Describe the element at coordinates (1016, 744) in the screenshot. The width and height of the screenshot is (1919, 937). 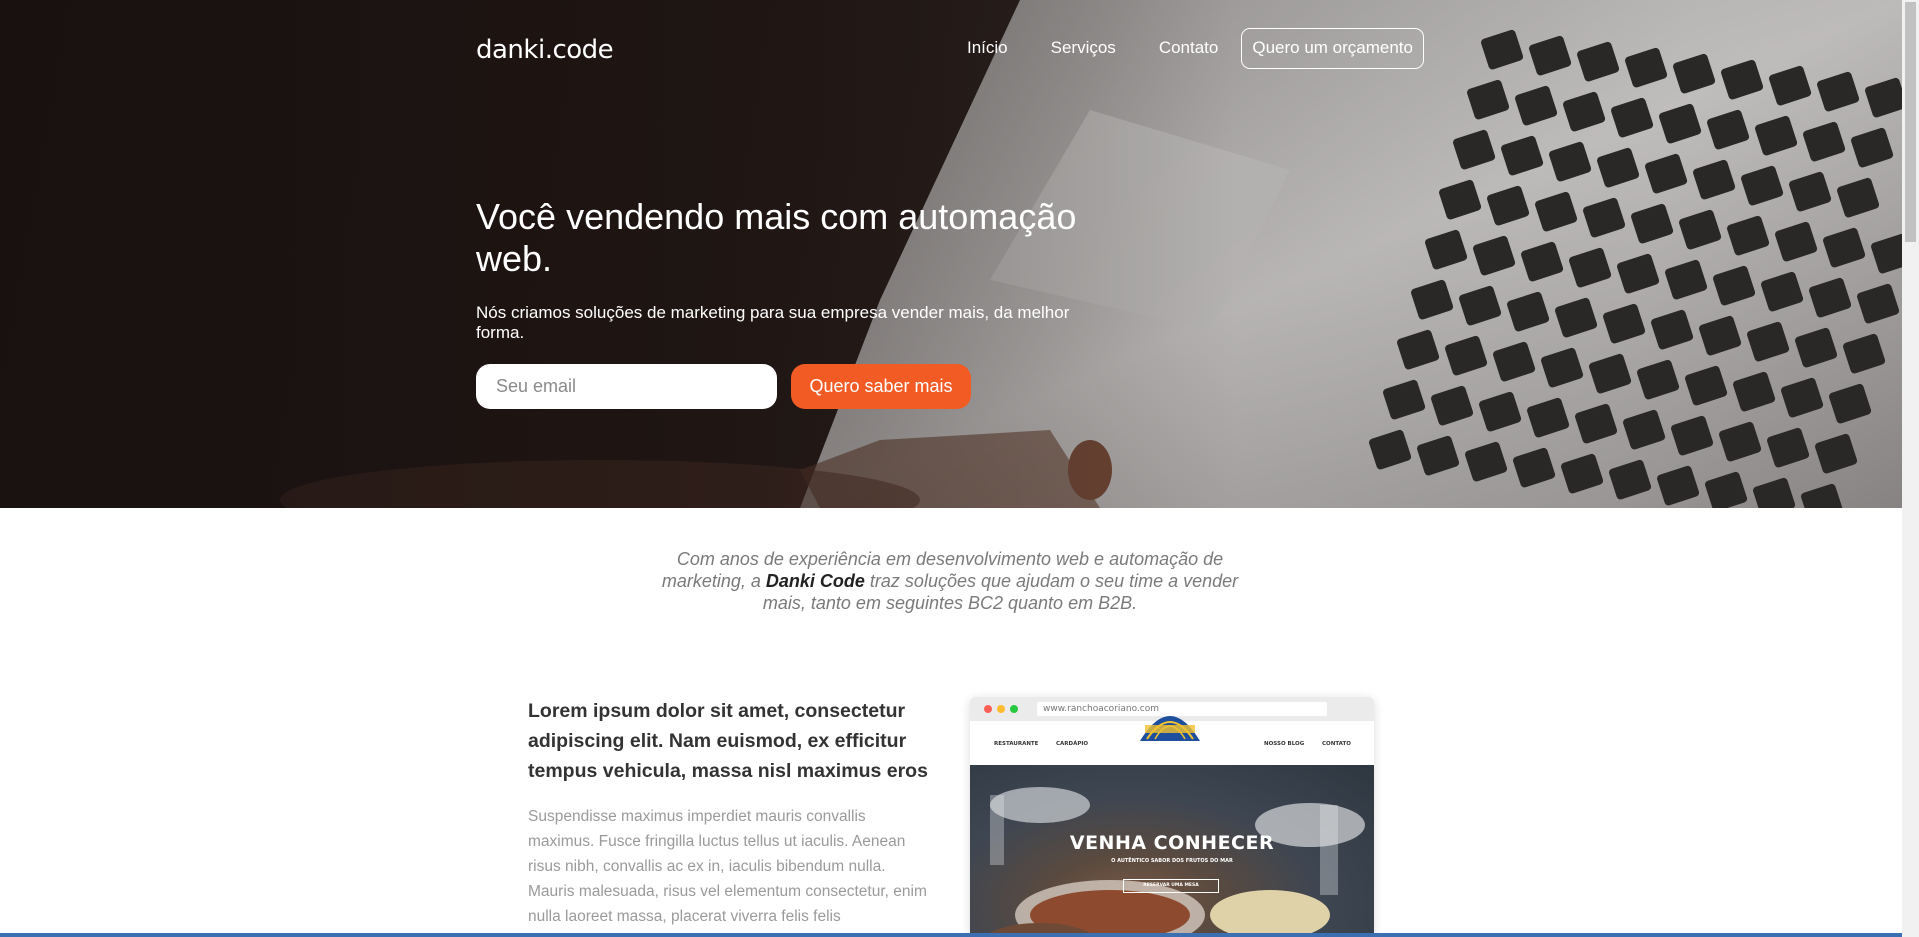
I see `mockup-nav-item: RESTAURANTE` at that location.